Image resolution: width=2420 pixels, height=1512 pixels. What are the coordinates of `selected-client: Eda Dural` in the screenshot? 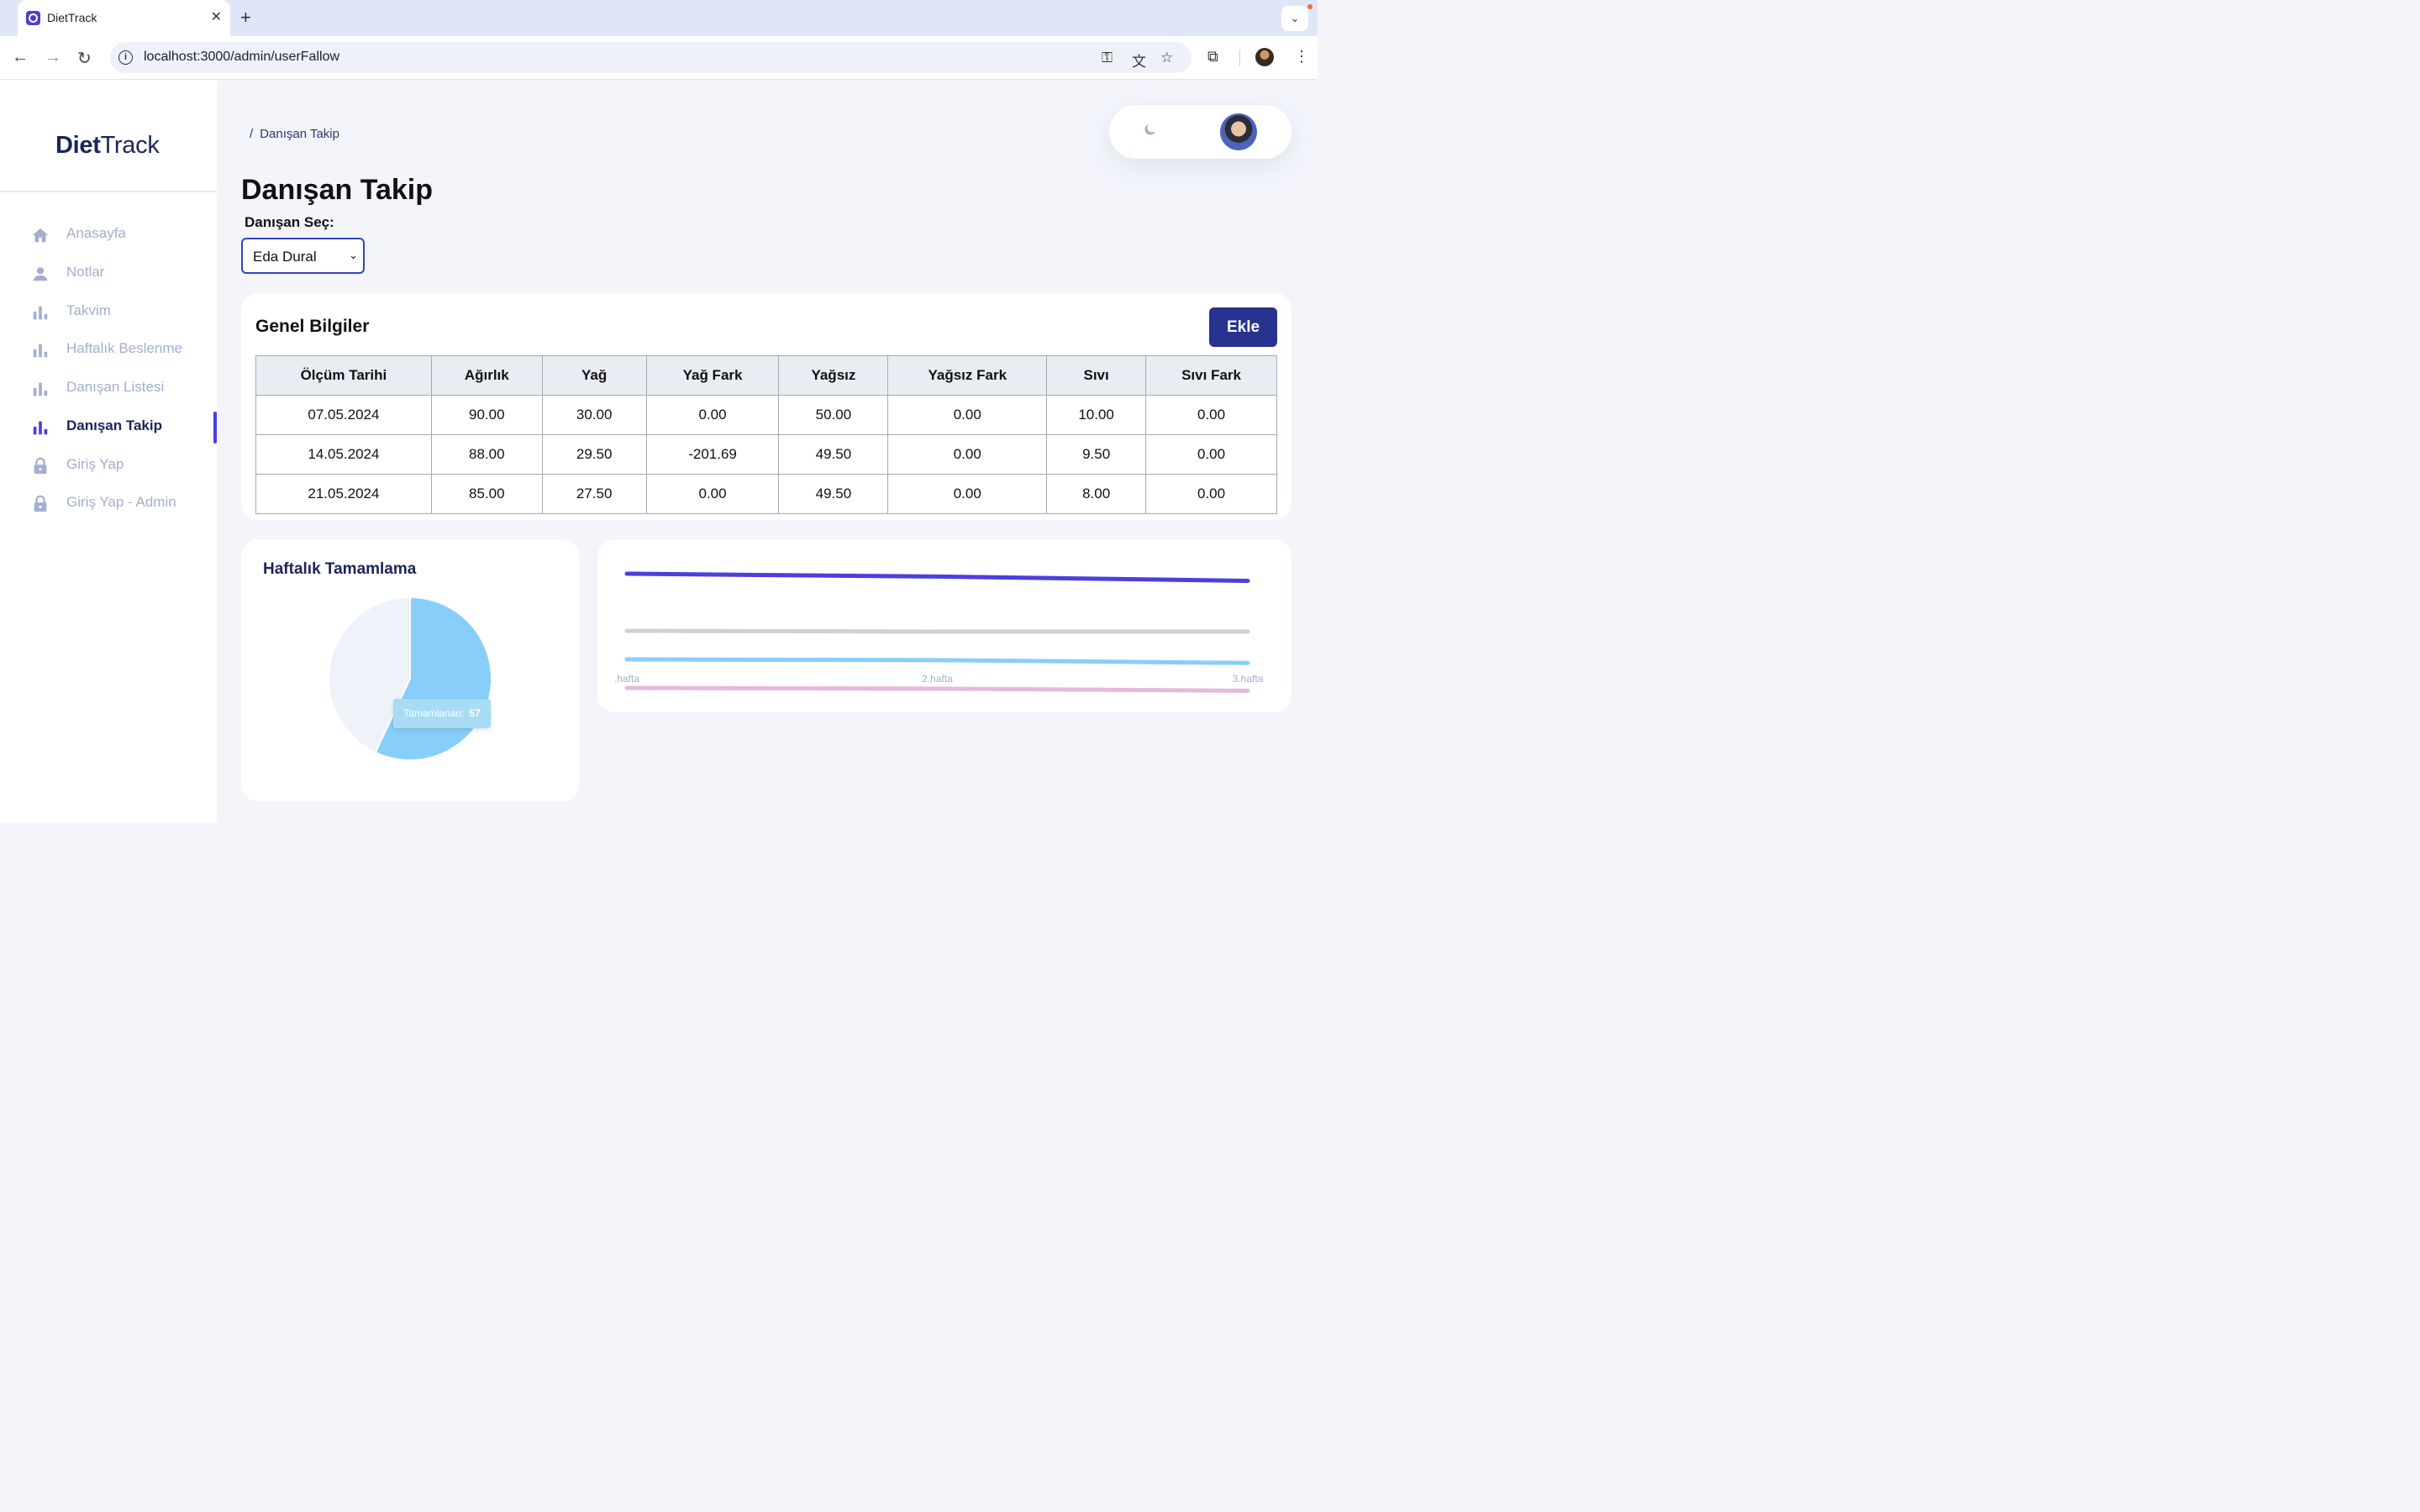 It's located at (285, 257).